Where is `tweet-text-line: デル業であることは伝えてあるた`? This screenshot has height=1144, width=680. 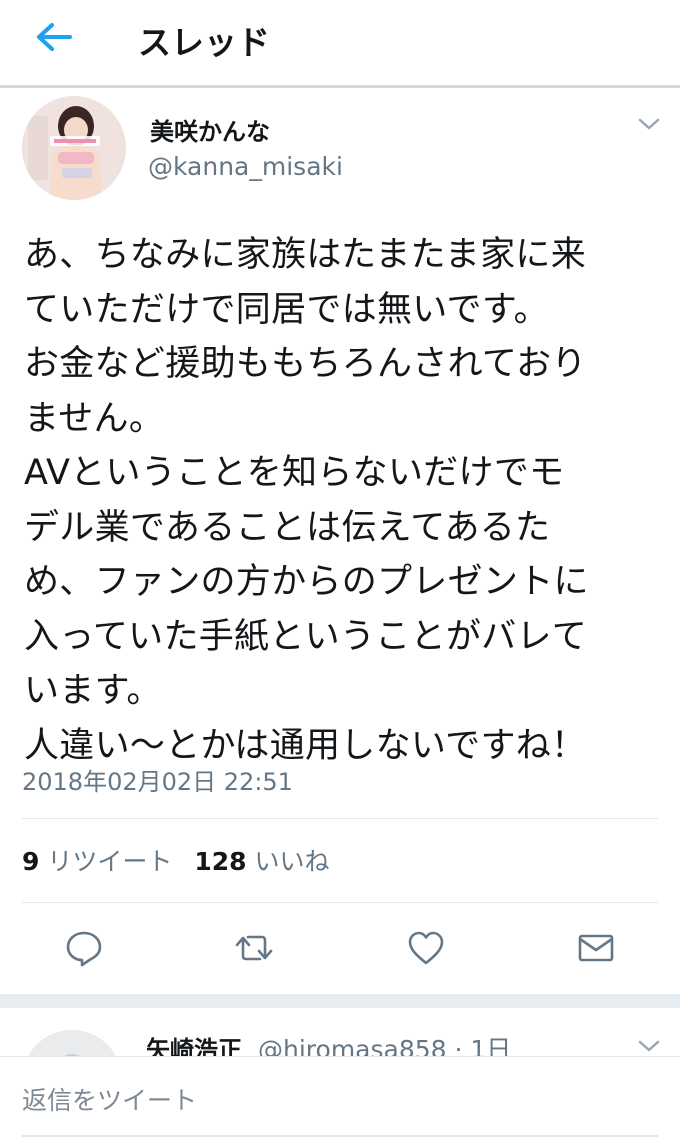 tweet-text-line: デル業であることは伝えてあるた is located at coordinates (287, 527).